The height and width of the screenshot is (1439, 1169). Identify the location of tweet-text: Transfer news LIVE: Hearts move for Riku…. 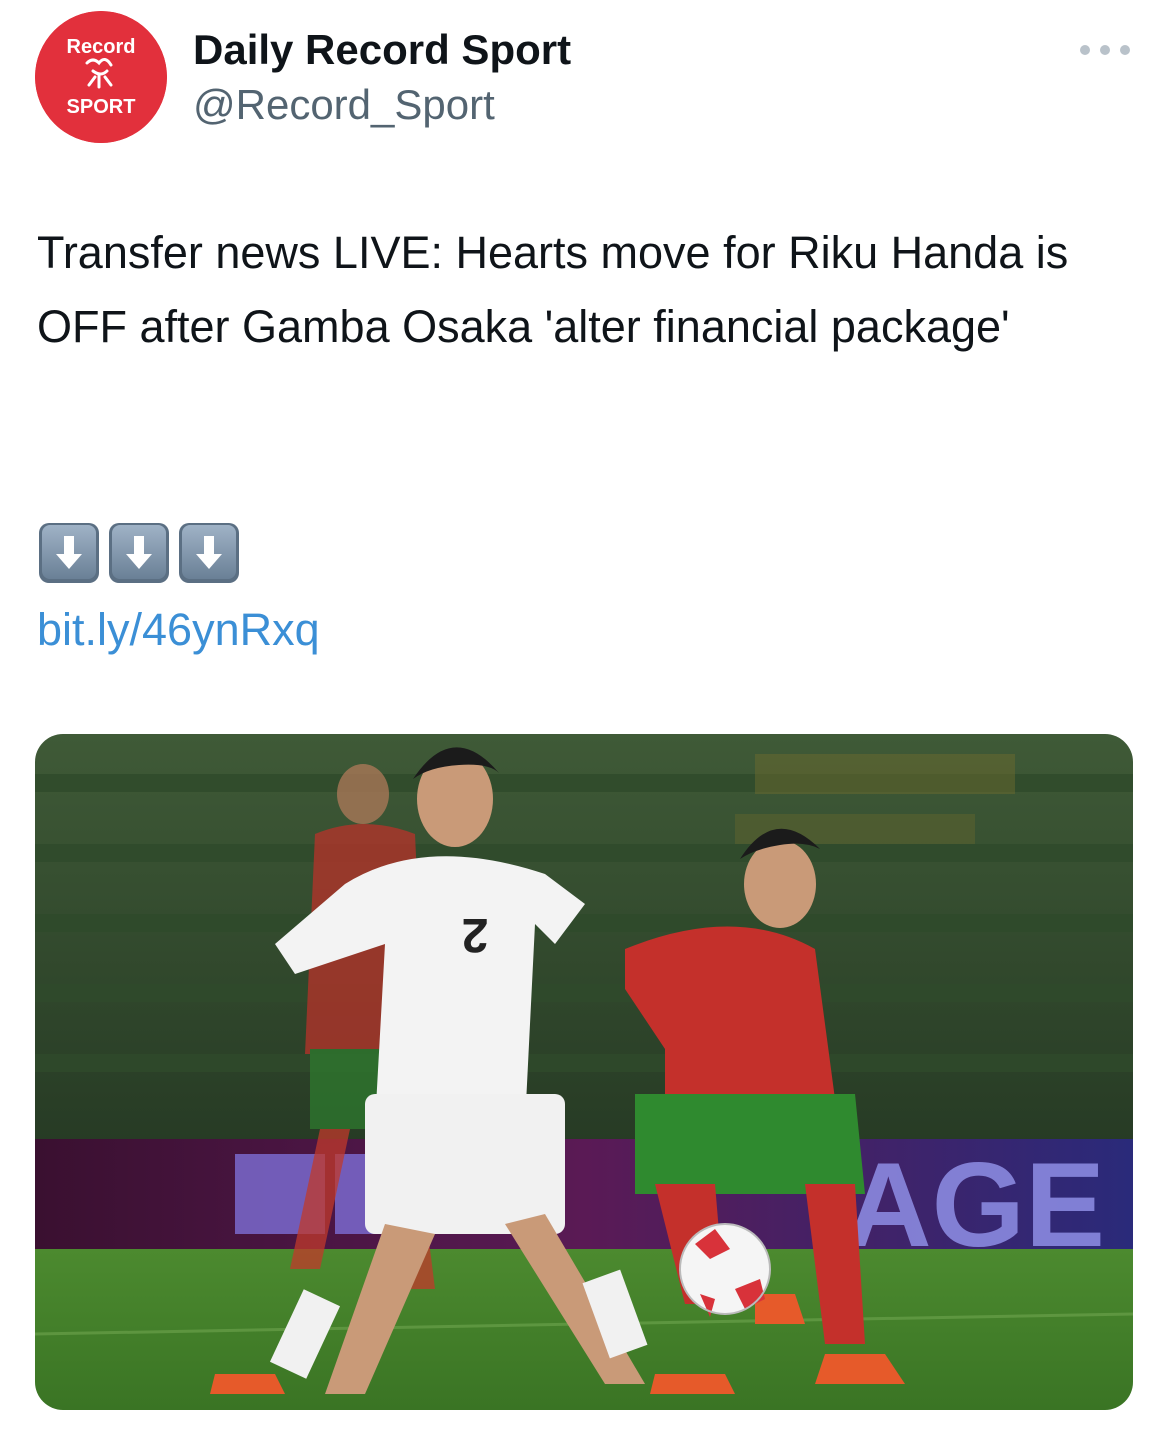
(553, 289).